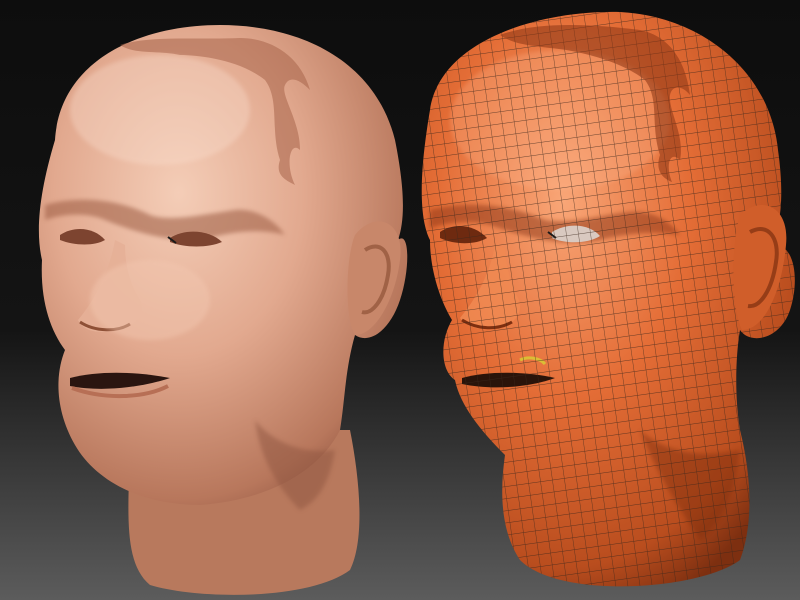  What do you see at coordinates (160, 110) in the screenshot?
I see `left-forehead-highlight` at bounding box center [160, 110].